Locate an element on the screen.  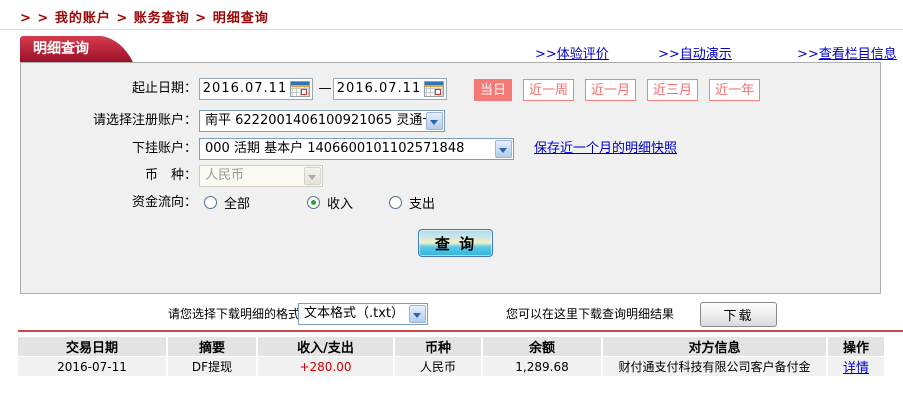
link-label: 体验评价 is located at coordinates (582, 54).